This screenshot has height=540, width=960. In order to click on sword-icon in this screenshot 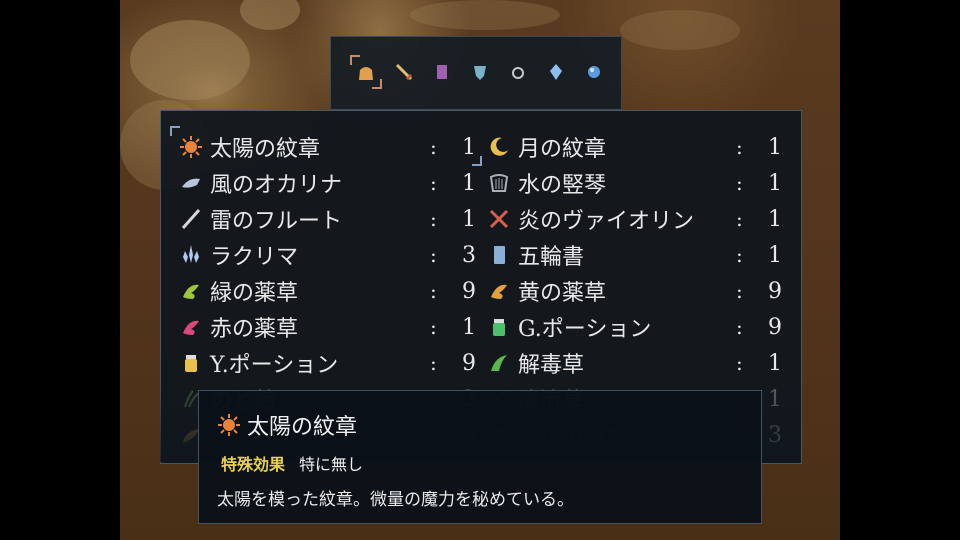, I will do `click(404, 72)`.